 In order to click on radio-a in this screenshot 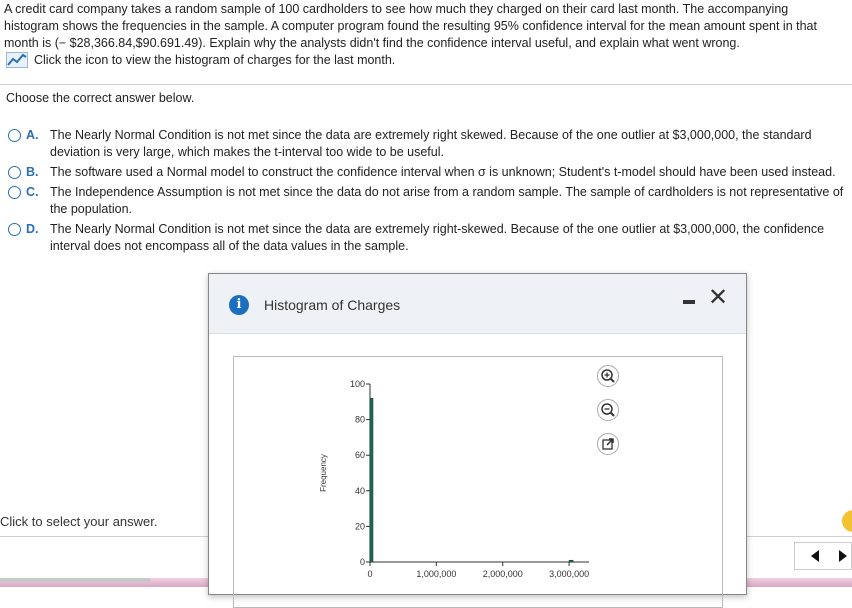, I will do `click(14, 135)`.